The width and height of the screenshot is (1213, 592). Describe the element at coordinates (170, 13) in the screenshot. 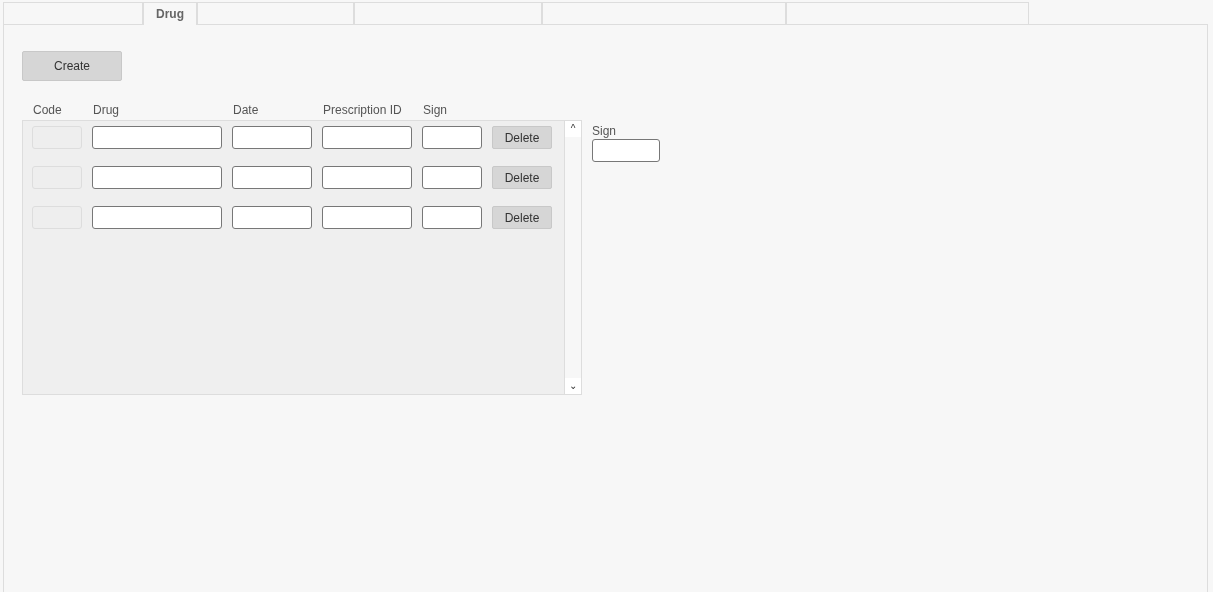

I see `tab: Drug` at that location.